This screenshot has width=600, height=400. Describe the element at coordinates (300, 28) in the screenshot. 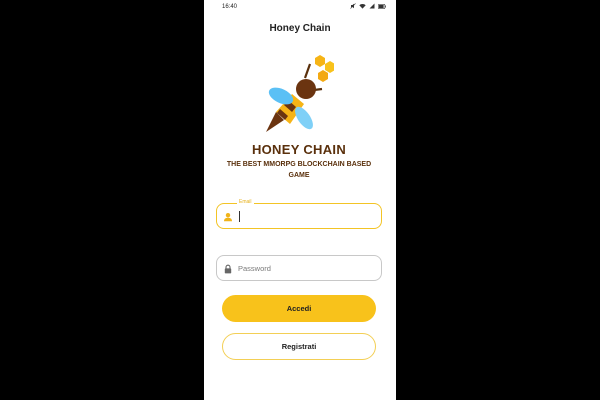

I see `app-title: Honey Chain` at that location.